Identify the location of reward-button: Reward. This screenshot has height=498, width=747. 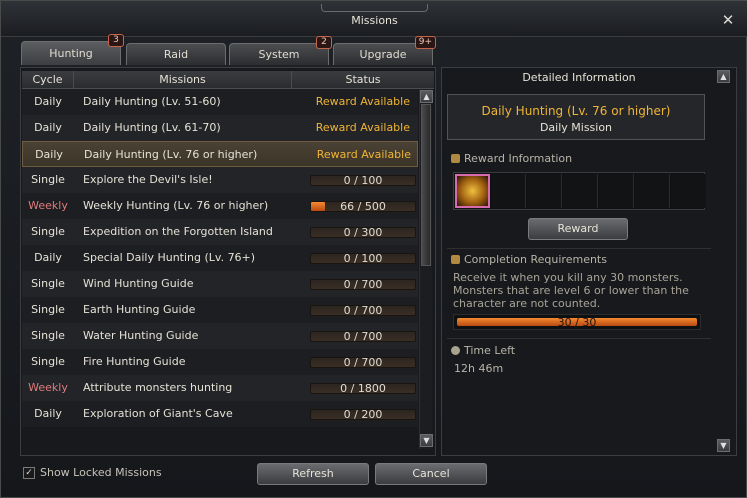
(578, 229).